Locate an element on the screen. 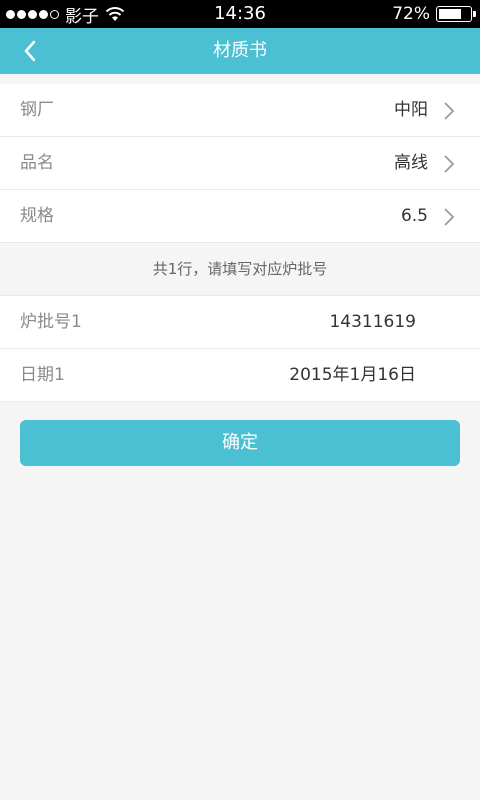 The width and height of the screenshot is (480, 800). row-label: 品名 is located at coordinates (37, 163).